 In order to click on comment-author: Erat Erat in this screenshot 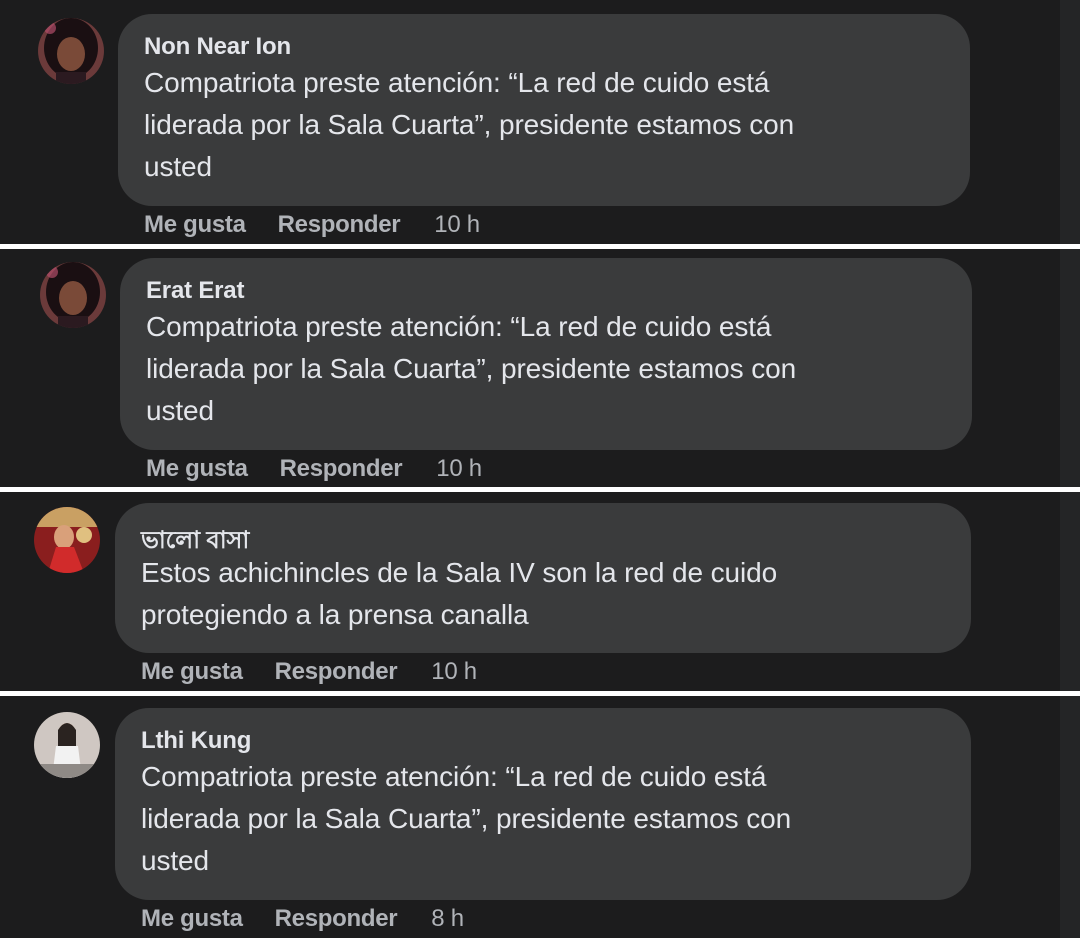, I will do `click(195, 291)`.